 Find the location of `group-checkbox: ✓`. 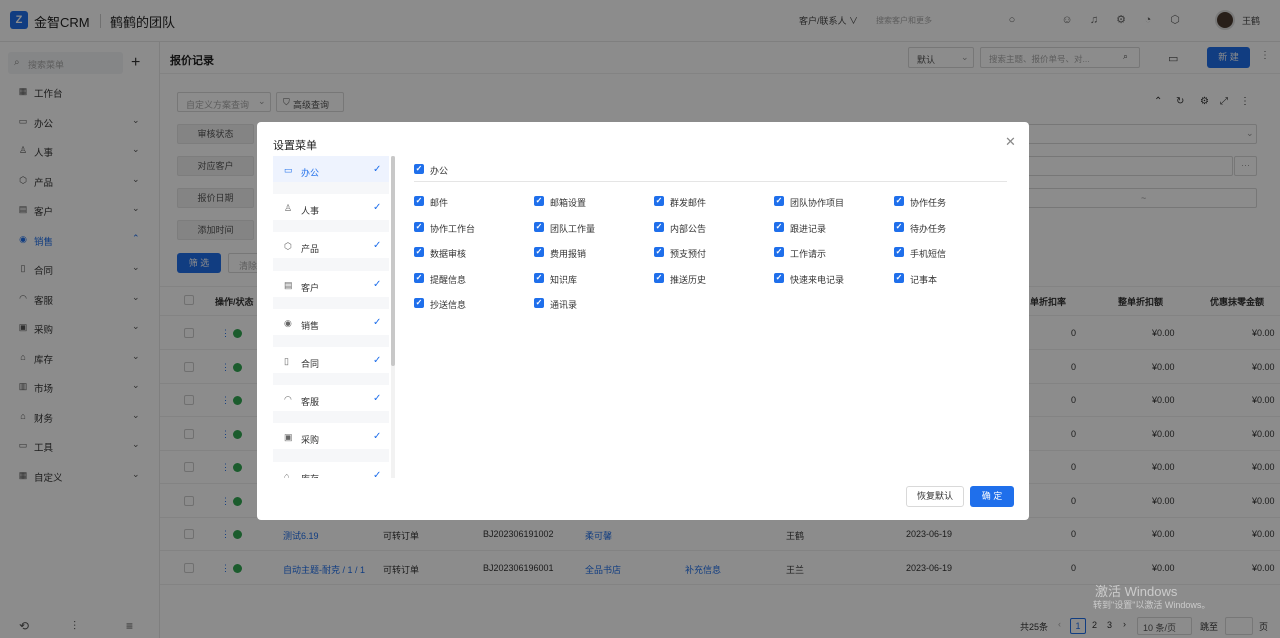

group-checkbox: ✓ is located at coordinates (419, 169).